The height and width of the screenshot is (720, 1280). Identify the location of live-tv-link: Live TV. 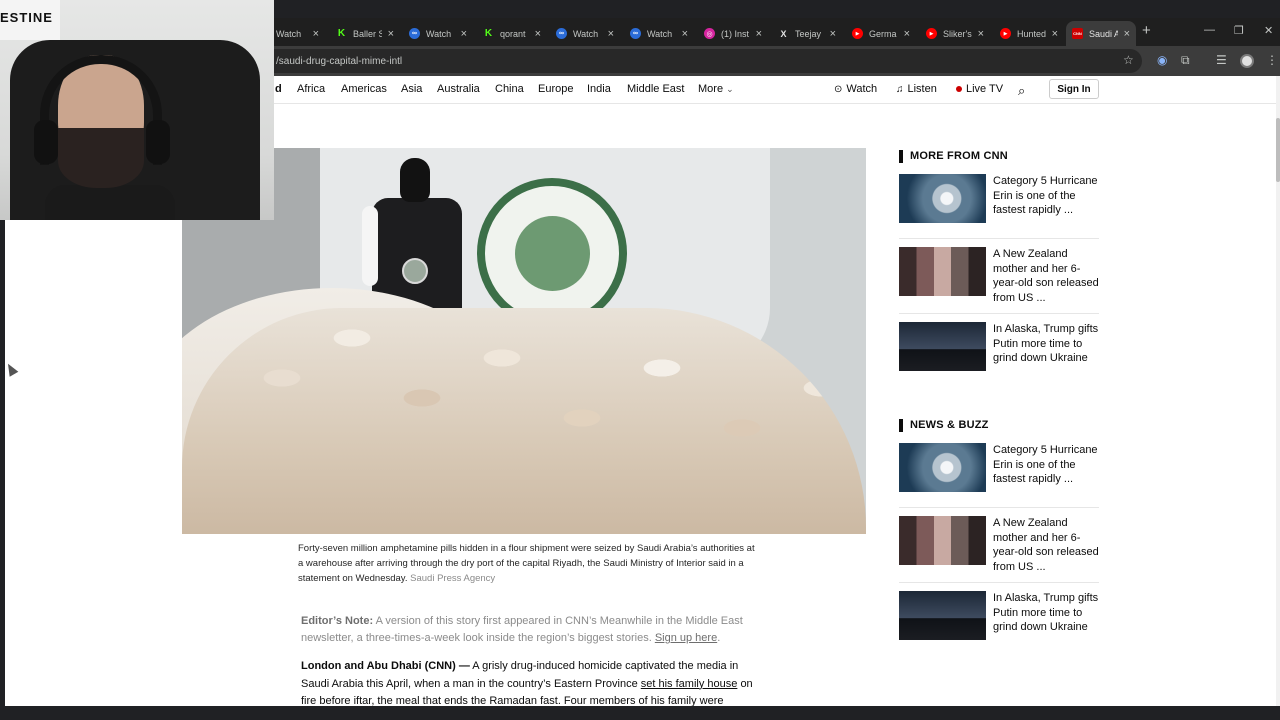
(979, 89).